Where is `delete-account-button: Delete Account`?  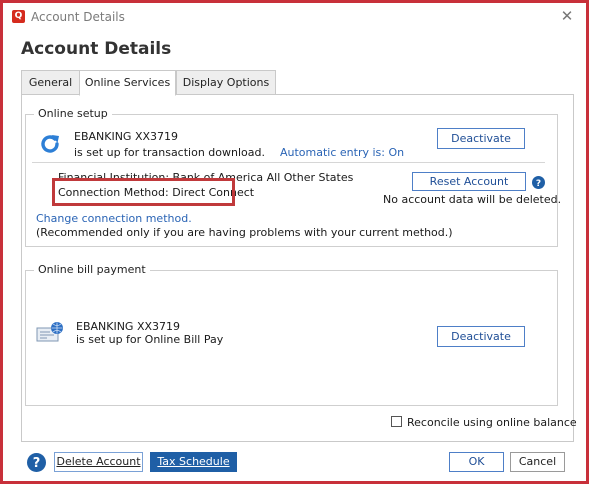
delete-account-button: Delete Account is located at coordinates (98, 462).